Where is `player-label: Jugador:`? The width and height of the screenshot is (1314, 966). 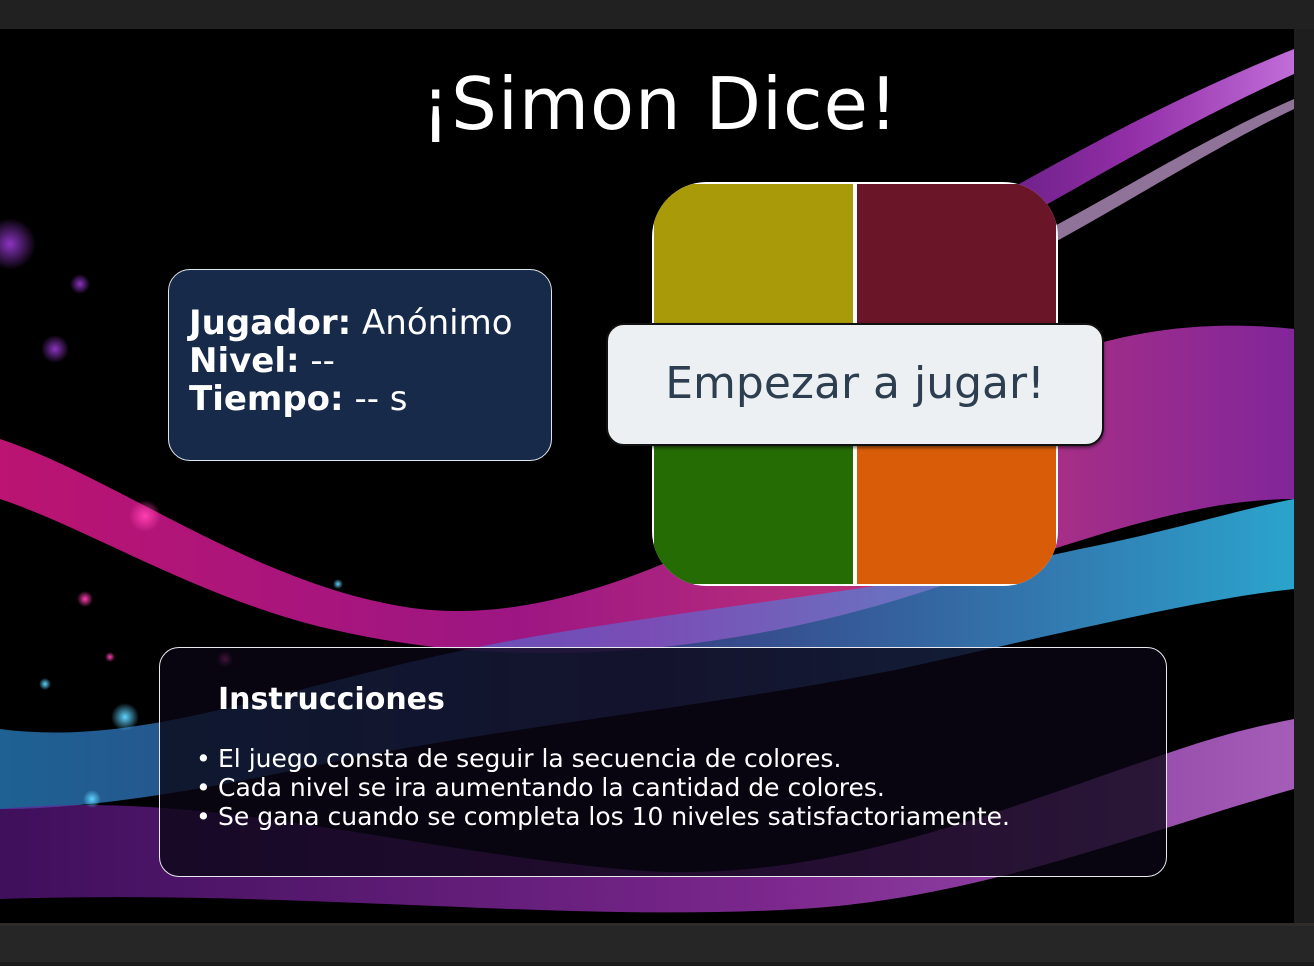
player-label: Jugador: is located at coordinates (270, 323).